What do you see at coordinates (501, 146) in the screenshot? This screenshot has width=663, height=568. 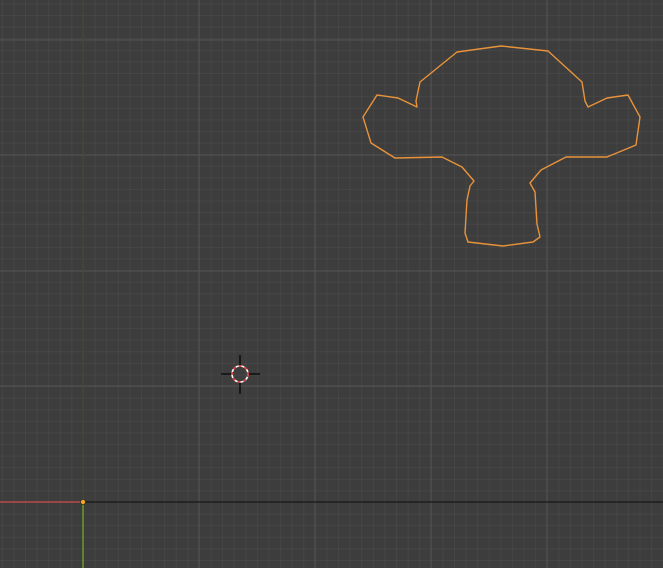 I see `monkey-outline-icon` at bounding box center [501, 146].